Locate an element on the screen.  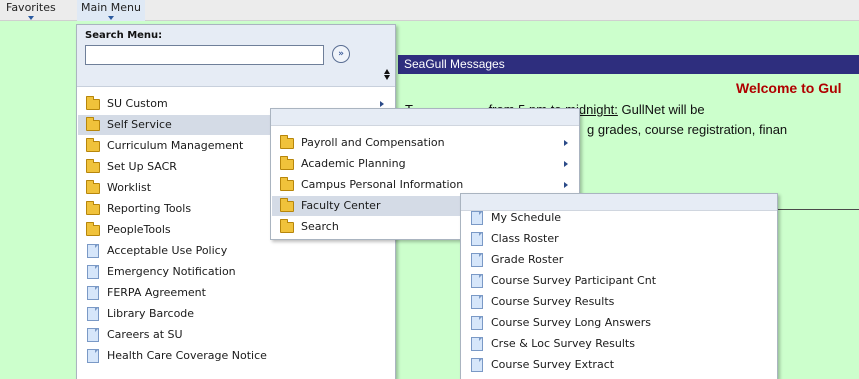
message-line-2: g grades, course registration, finan is located at coordinates (687, 129).